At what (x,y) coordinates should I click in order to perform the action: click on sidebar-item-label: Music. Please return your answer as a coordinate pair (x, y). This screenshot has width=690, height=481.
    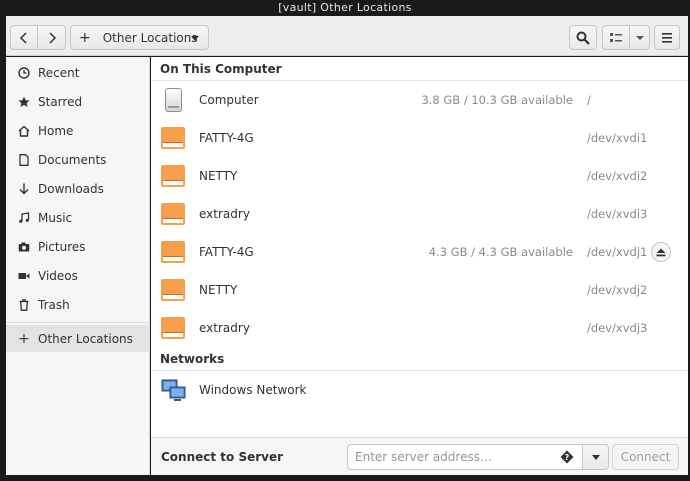
    Looking at the image, I should click on (55, 217).